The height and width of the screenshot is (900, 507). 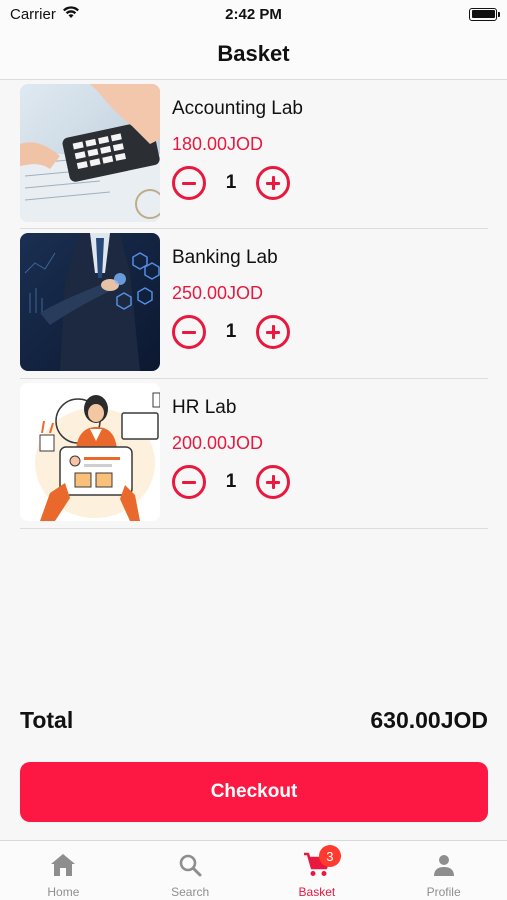 I want to click on tab-profile: Profile, so click(x=443, y=870).